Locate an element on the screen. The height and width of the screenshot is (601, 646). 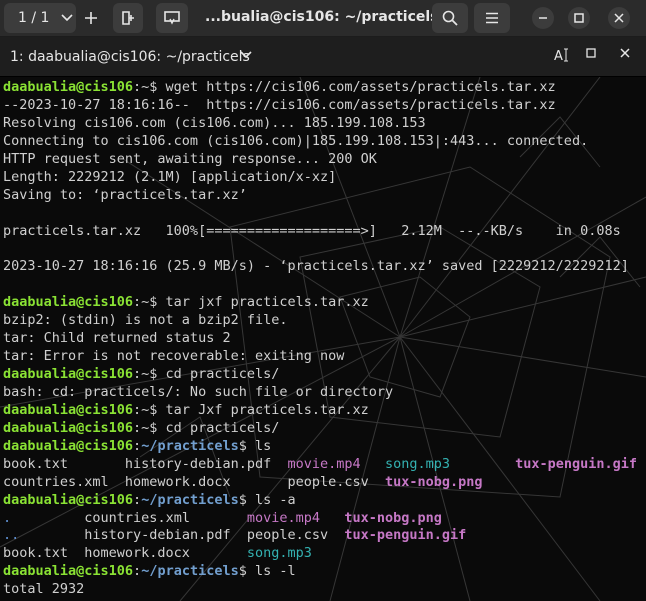
terminal-text: book.txt history-debian.pdf is located at coordinates (145, 463).